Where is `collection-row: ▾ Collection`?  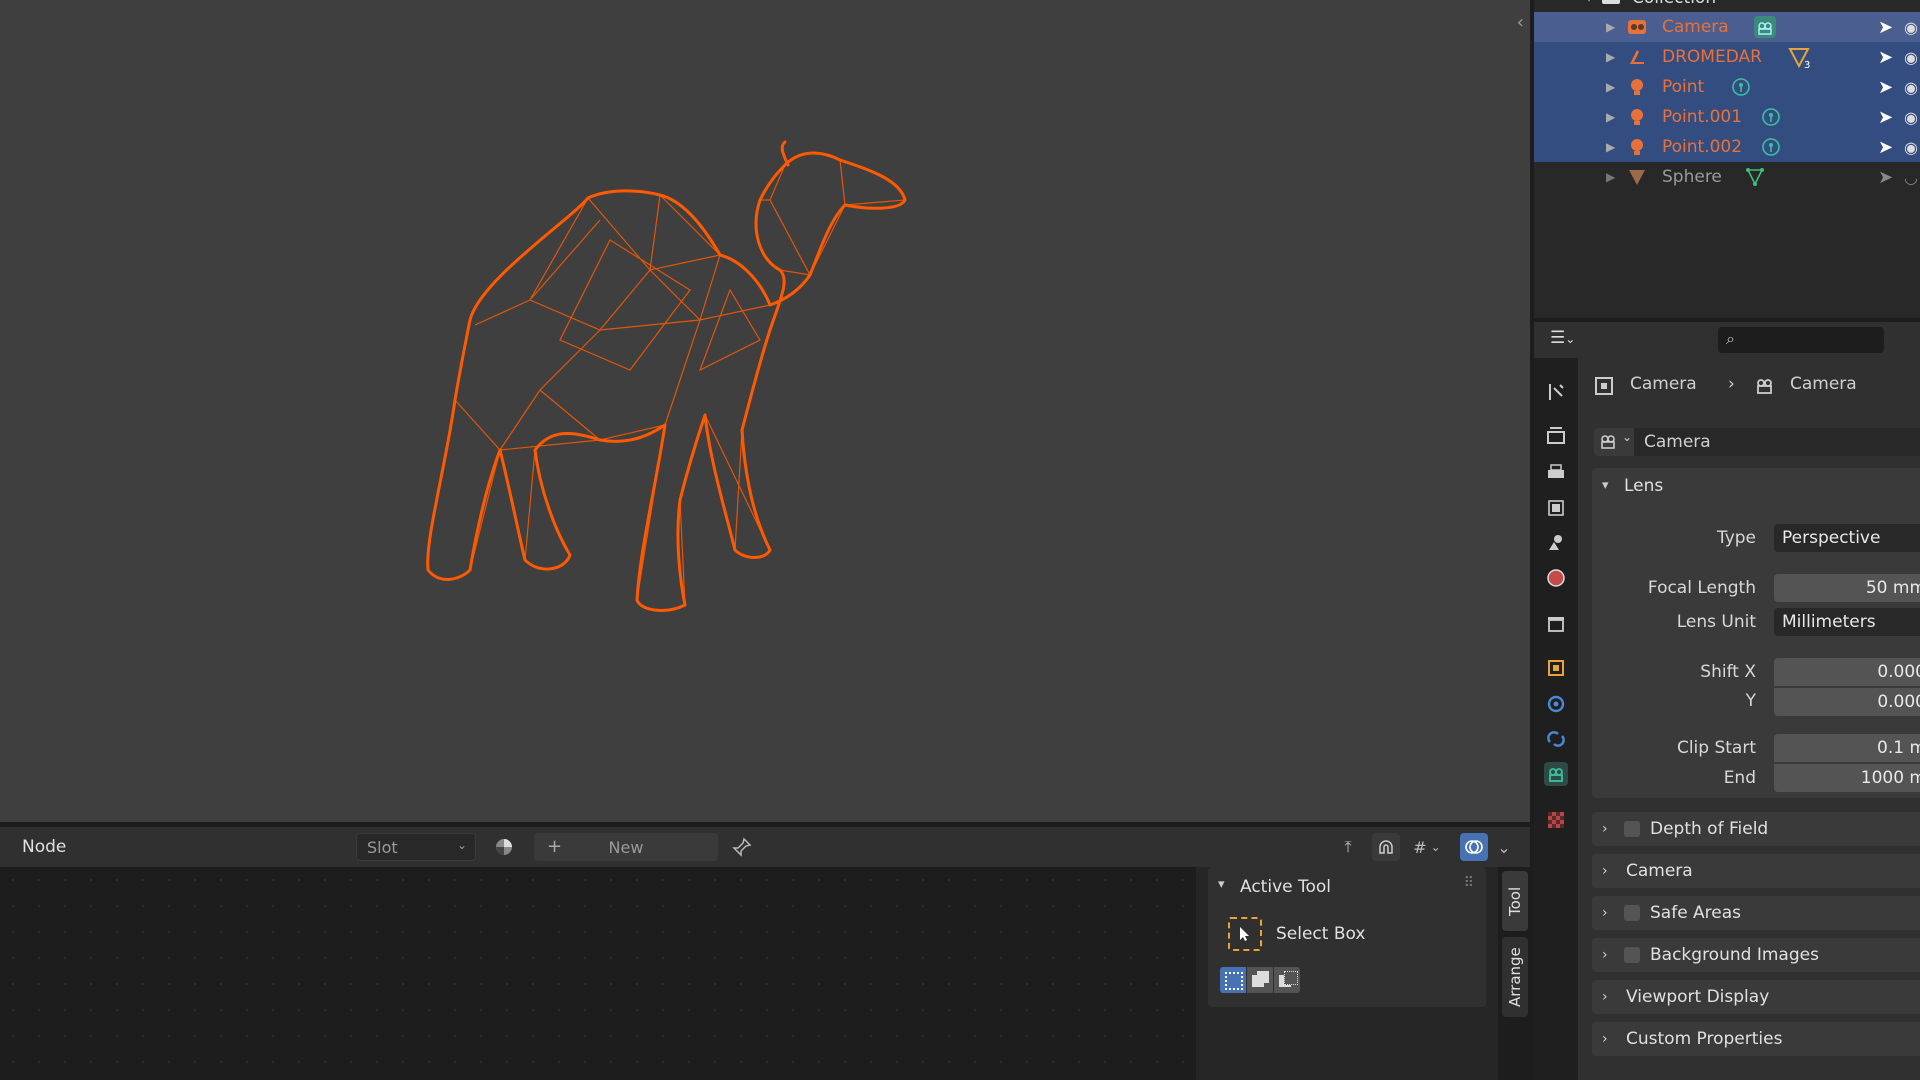
collection-row: ▾ Collection is located at coordinates (1727, 5).